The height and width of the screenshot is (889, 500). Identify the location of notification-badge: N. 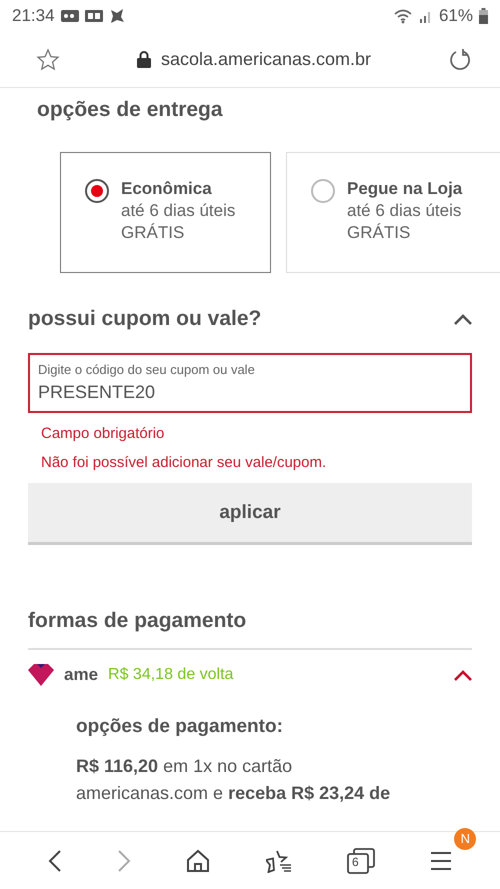
(465, 839).